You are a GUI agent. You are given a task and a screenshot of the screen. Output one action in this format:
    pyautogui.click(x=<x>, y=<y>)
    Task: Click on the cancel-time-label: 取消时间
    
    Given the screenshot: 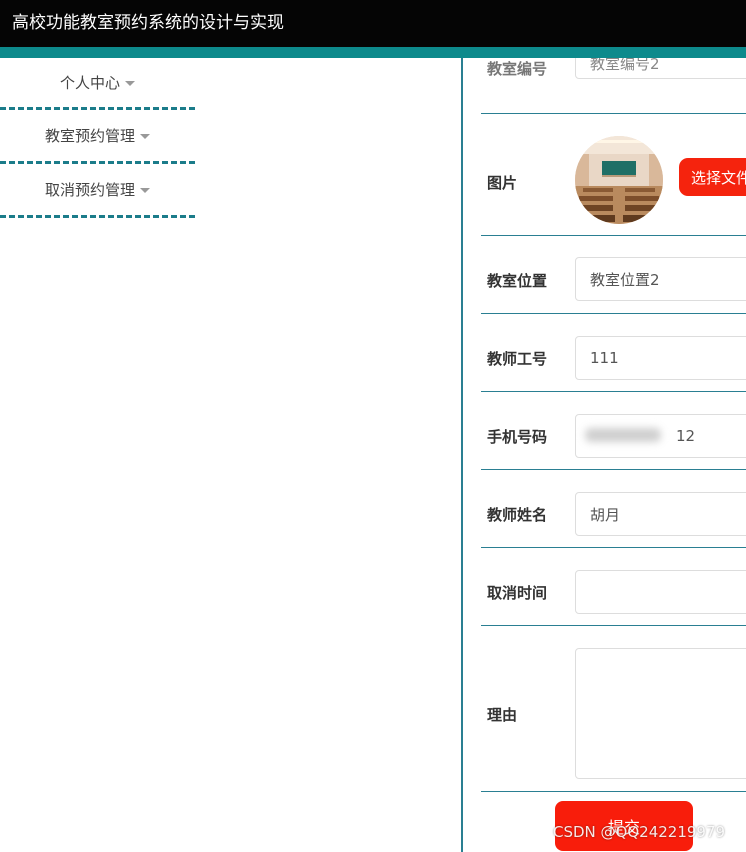 What is the action you would take?
    pyautogui.click(x=517, y=593)
    